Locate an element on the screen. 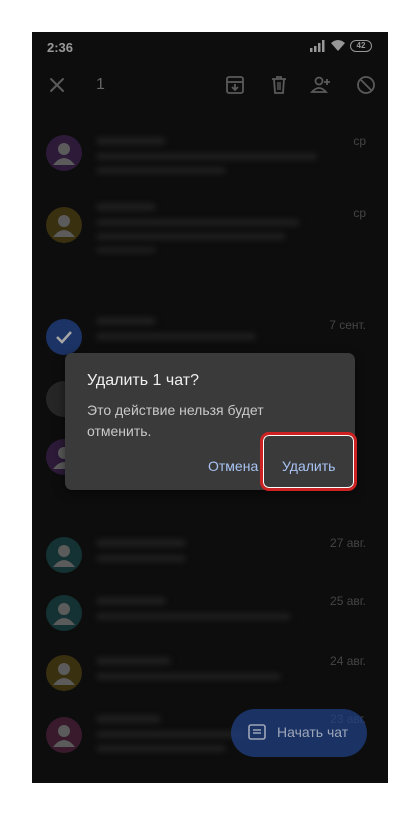 This screenshot has height=816, width=420. chat-icon is located at coordinates (257, 732).